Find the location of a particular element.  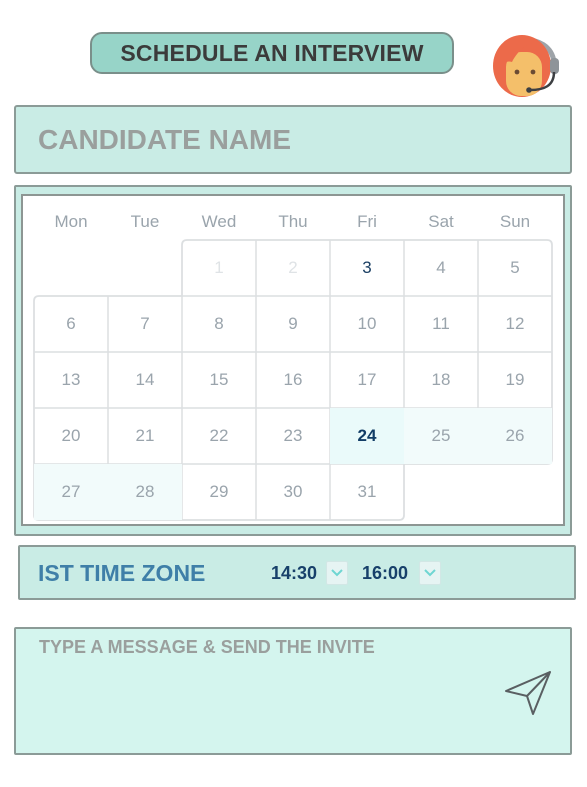

candidate-name-field is located at coordinates (293, 139).